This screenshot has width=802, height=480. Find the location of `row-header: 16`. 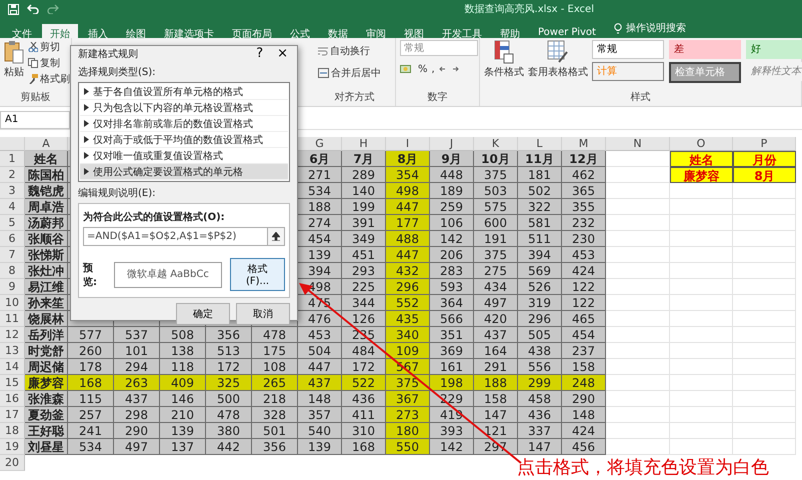

row-header: 16 is located at coordinates (12, 399).